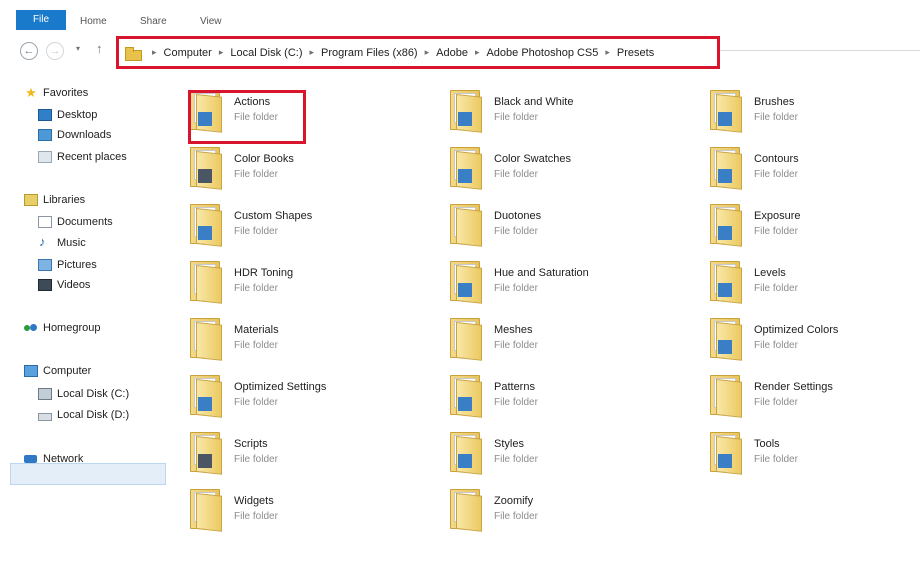  What do you see at coordinates (254, 501) in the screenshot?
I see `folder-name: Widgets` at bounding box center [254, 501].